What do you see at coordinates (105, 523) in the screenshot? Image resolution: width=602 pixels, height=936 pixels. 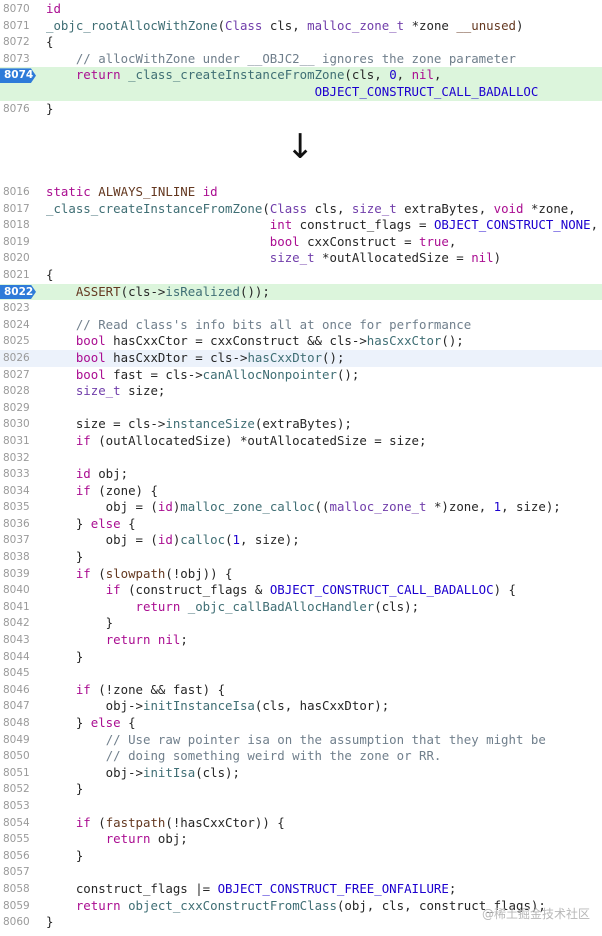 I see `code-token: else` at bounding box center [105, 523].